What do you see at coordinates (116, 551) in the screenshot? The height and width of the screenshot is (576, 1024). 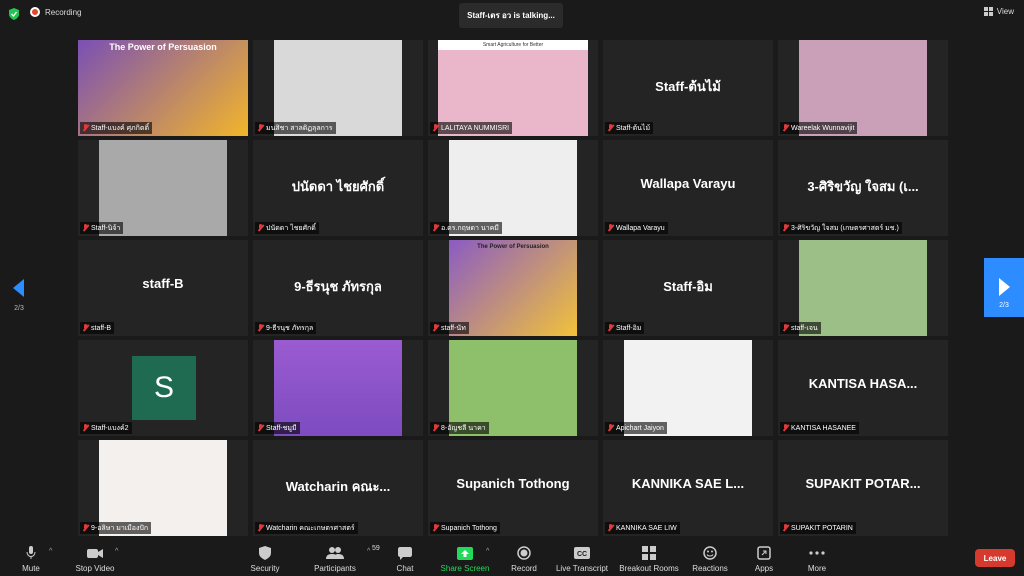 I see `video-options-caret-icon: ^` at bounding box center [116, 551].